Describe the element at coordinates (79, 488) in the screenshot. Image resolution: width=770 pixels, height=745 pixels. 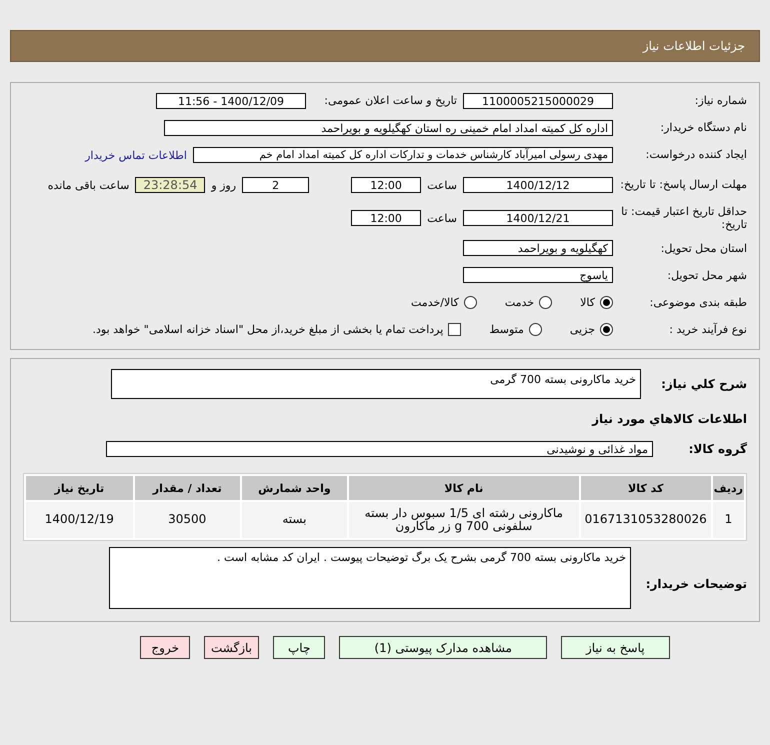
I see `column-header: تاریخ نیاز` at that location.